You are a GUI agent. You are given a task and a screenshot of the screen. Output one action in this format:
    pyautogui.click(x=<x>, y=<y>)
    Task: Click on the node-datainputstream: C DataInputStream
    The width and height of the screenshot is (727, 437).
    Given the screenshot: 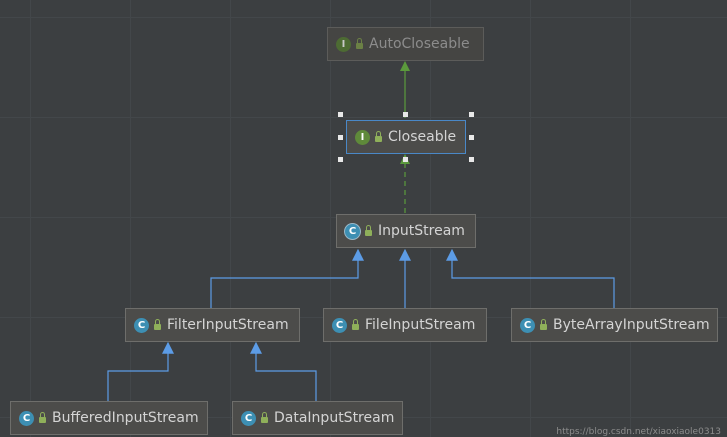 What is the action you would take?
    pyautogui.click(x=317, y=418)
    